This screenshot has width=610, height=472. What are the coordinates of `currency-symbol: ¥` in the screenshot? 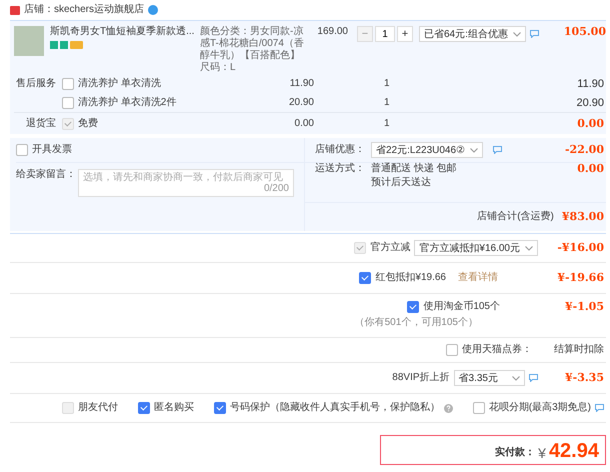 It's located at (542, 453).